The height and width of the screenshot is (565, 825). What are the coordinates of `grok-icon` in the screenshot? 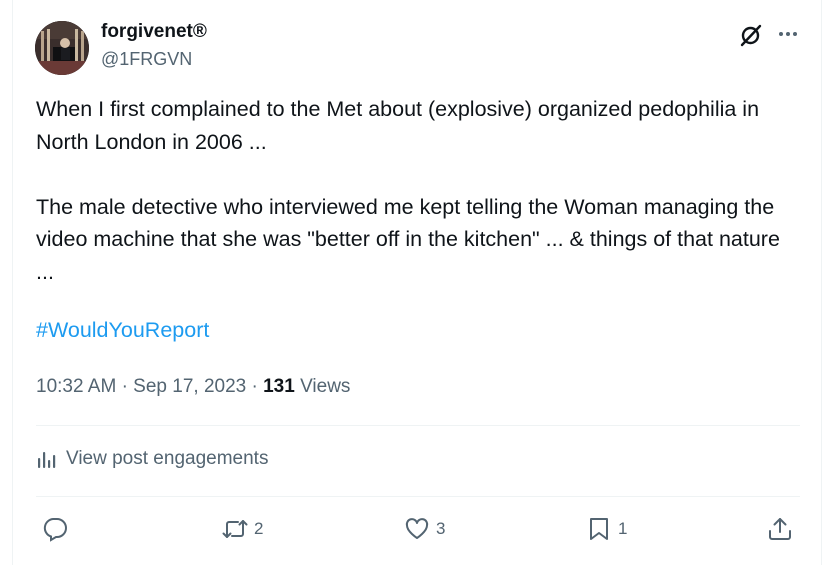 It's located at (751, 35).